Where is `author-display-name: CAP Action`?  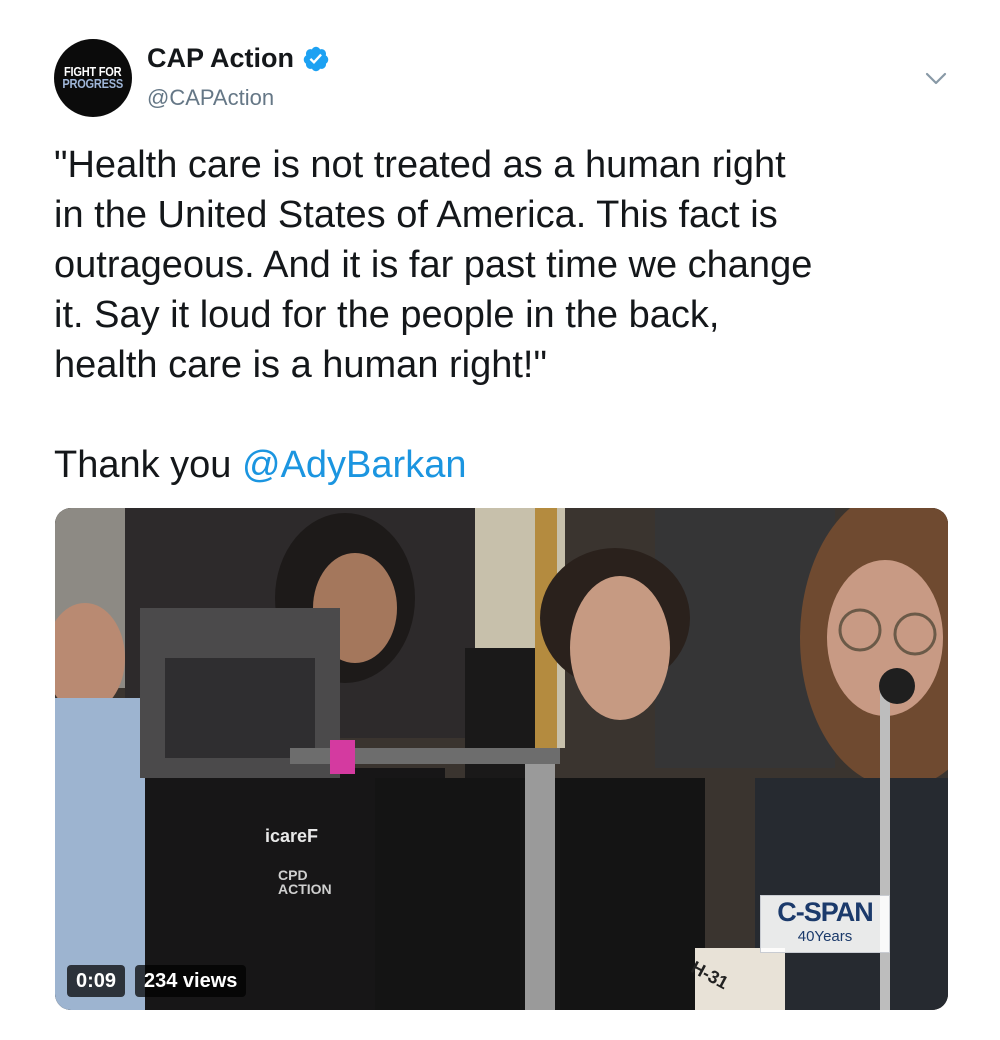
author-display-name: CAP Action is located at coordinates (220, 58).